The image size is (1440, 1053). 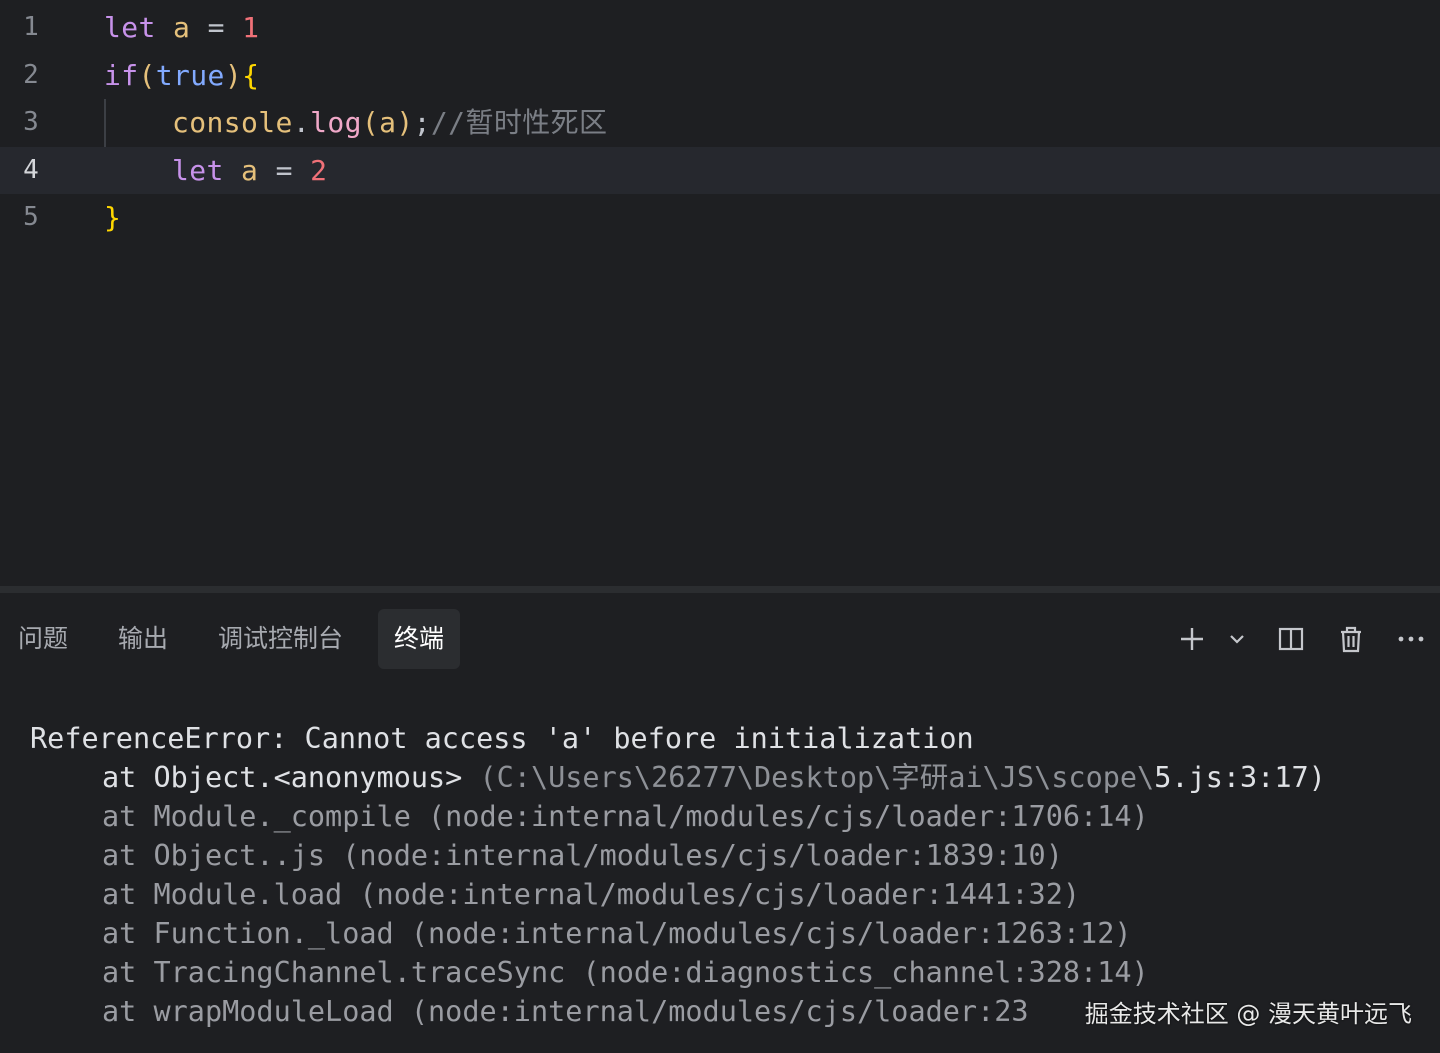 What do you see at coordinates (1411, 639) in the screenshot?
I see `more-icon` at bounding box center [1411, 639].